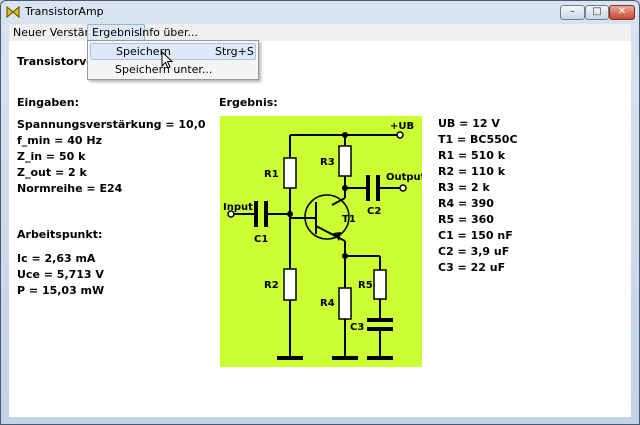 Image resolution: width=640 pixels, height=425 pixels. I want to click on input-series: Normreihe = E24, so click(70, 188).